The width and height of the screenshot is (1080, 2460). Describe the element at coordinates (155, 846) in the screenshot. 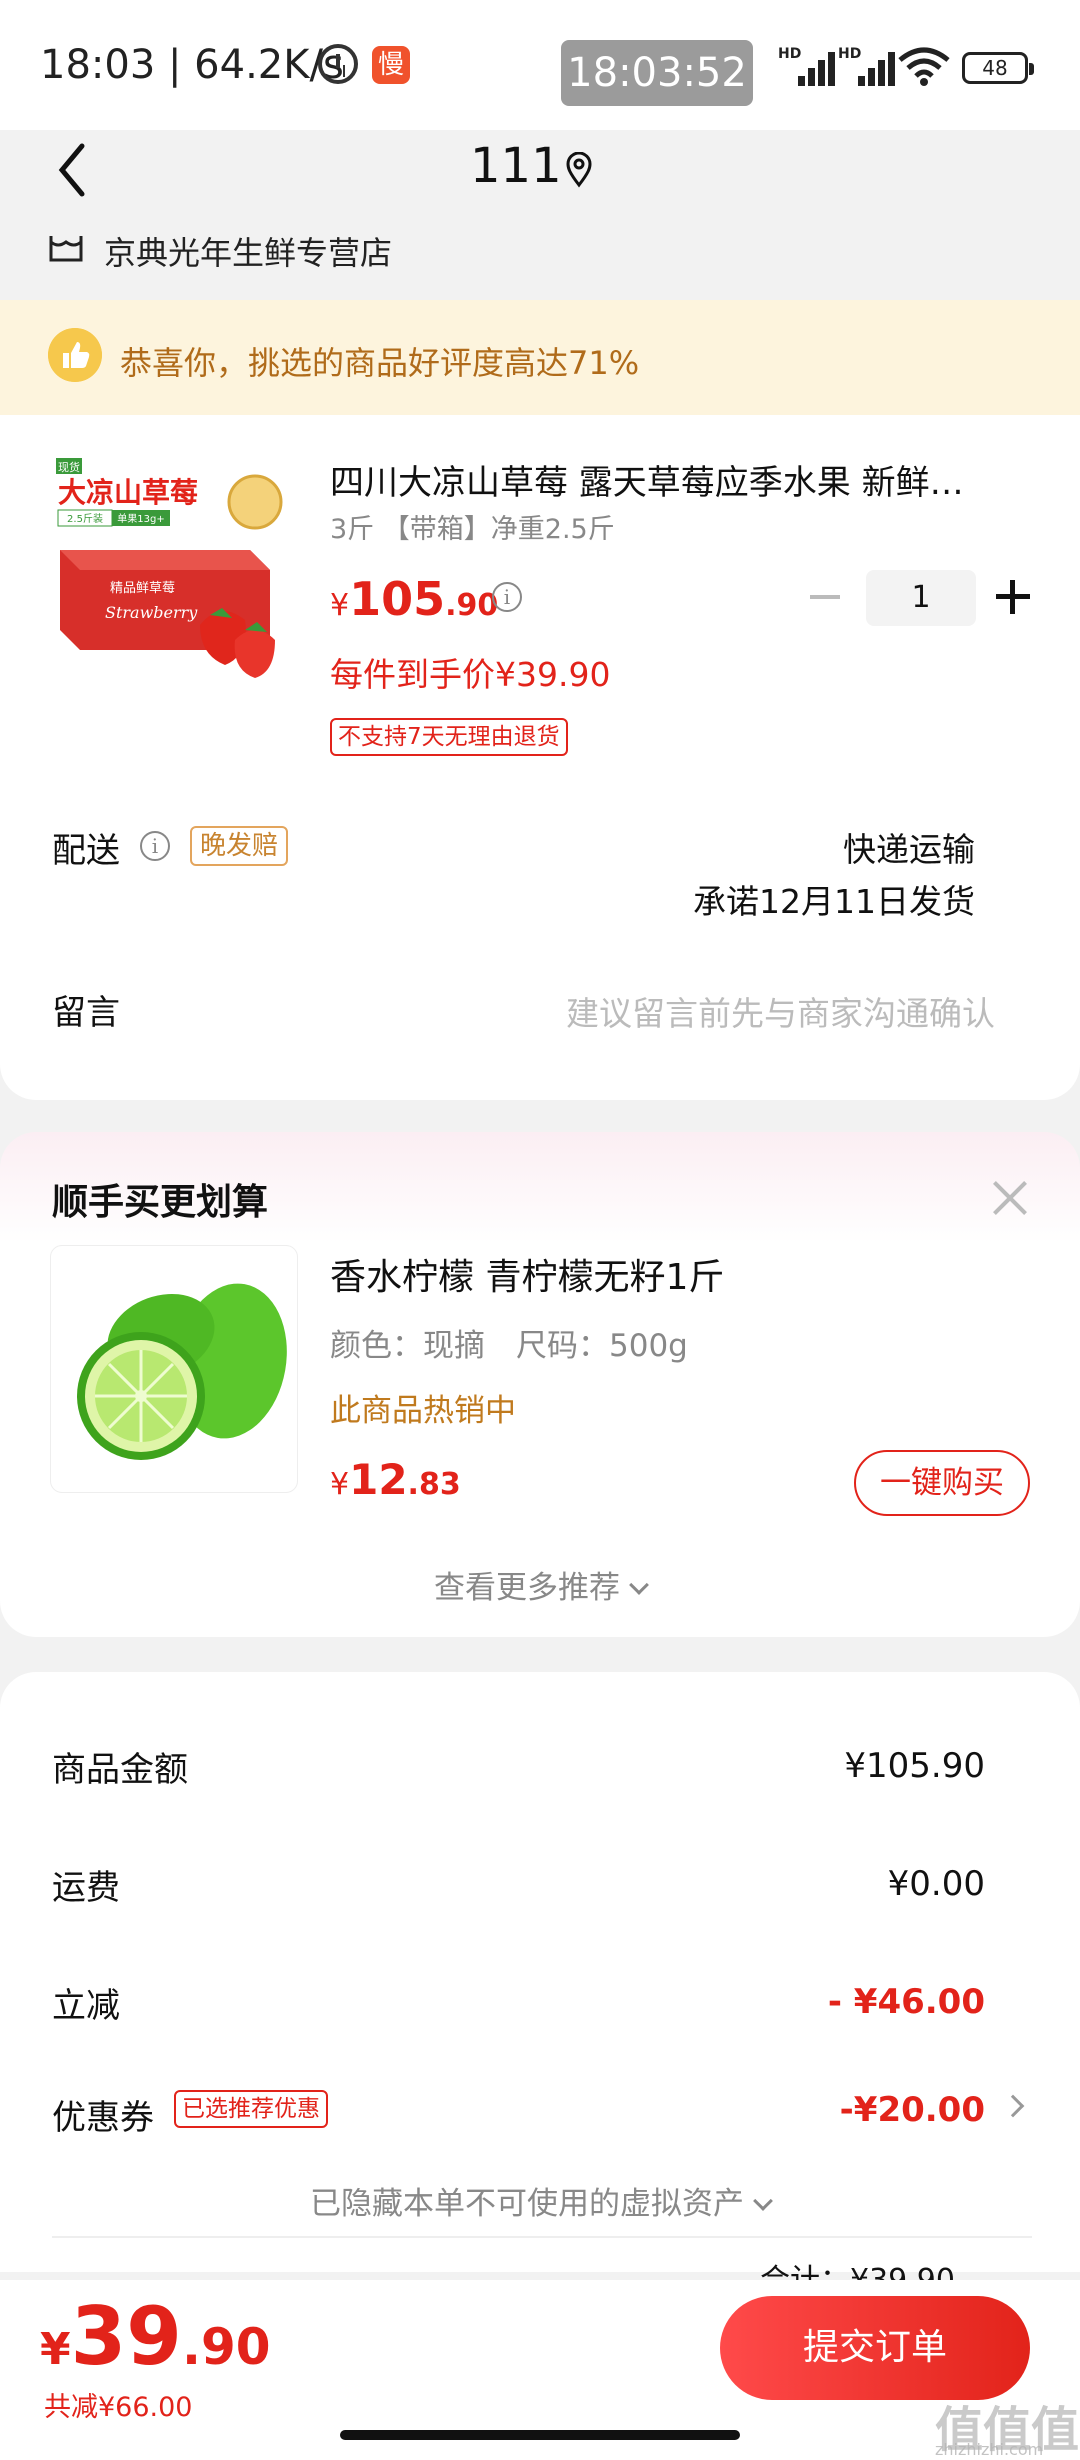

I see `delivery-info-icon: i` at that location.